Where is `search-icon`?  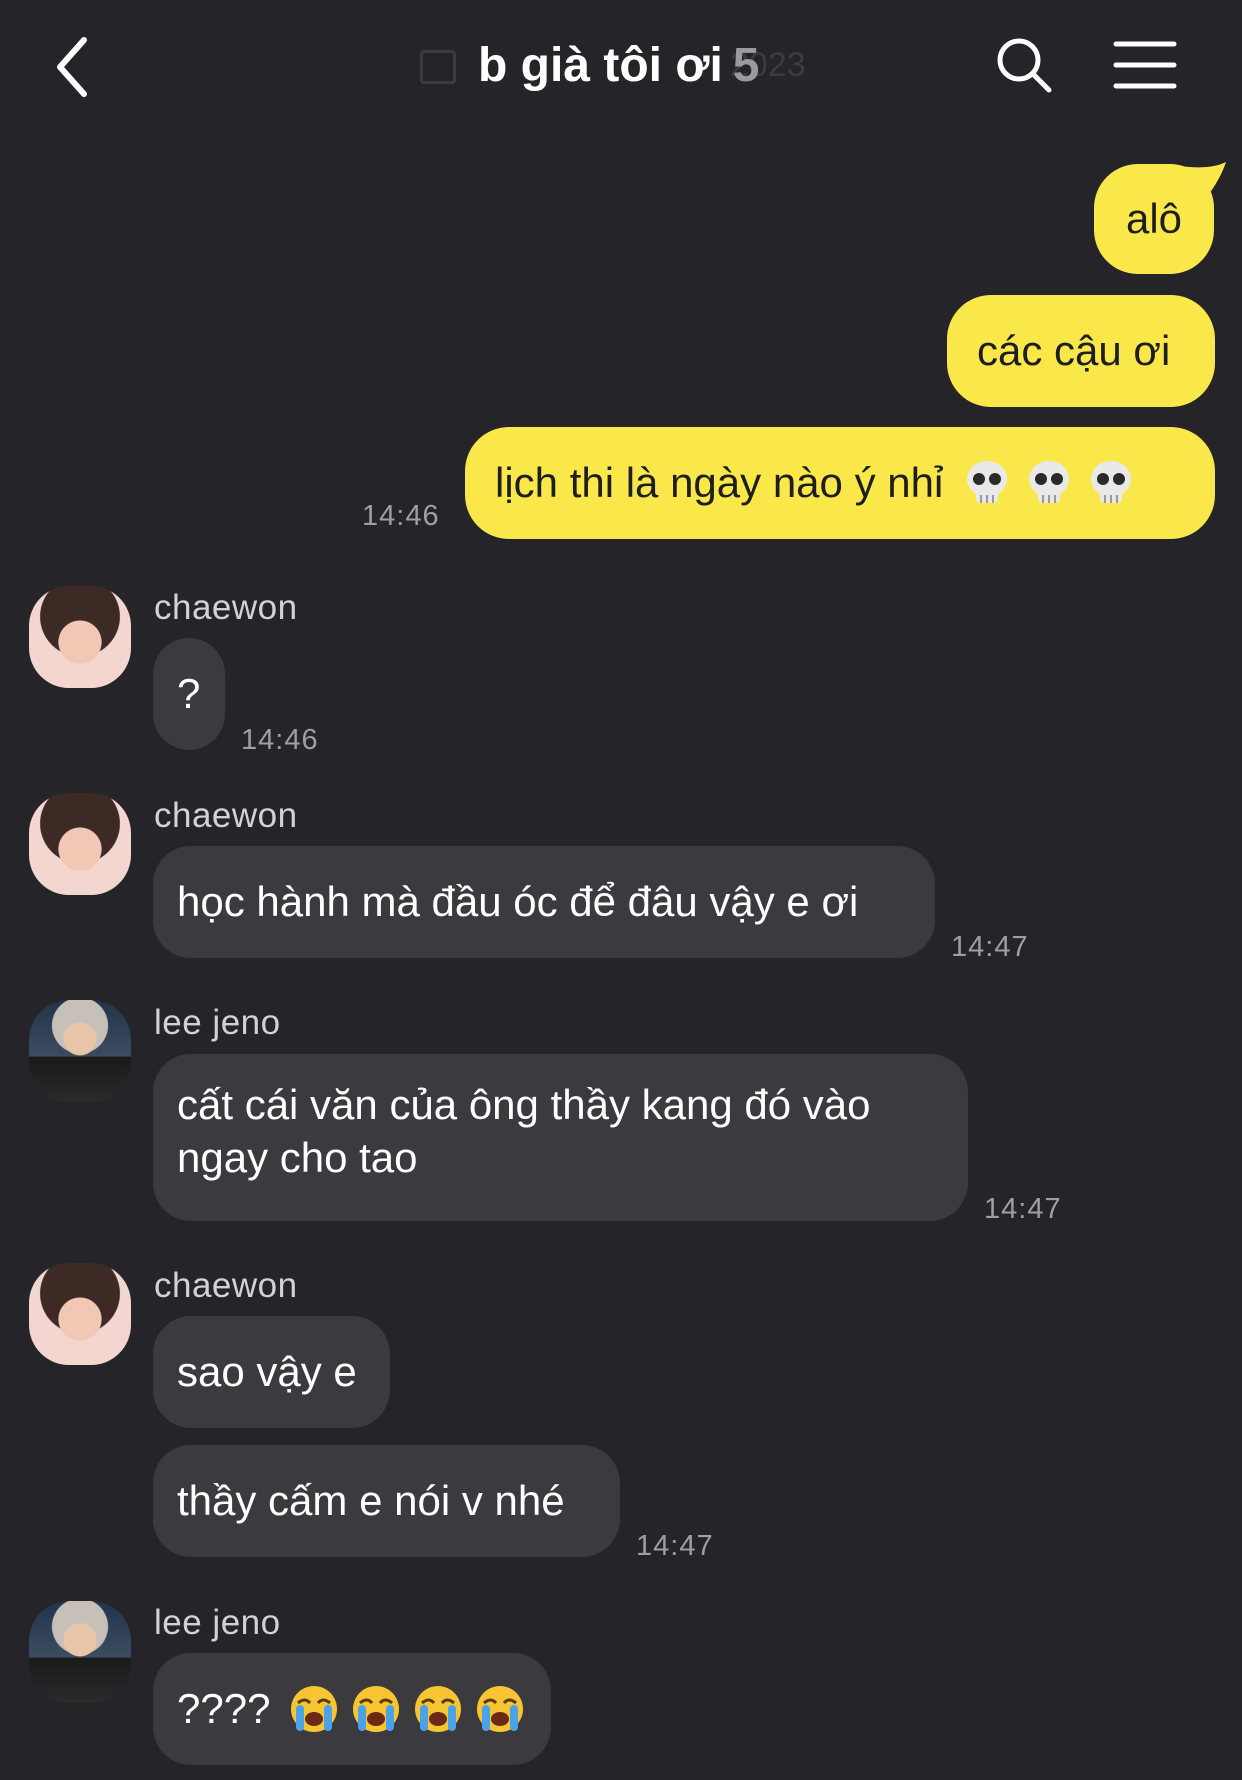
search-icon is located at coordinates (1024, 65).